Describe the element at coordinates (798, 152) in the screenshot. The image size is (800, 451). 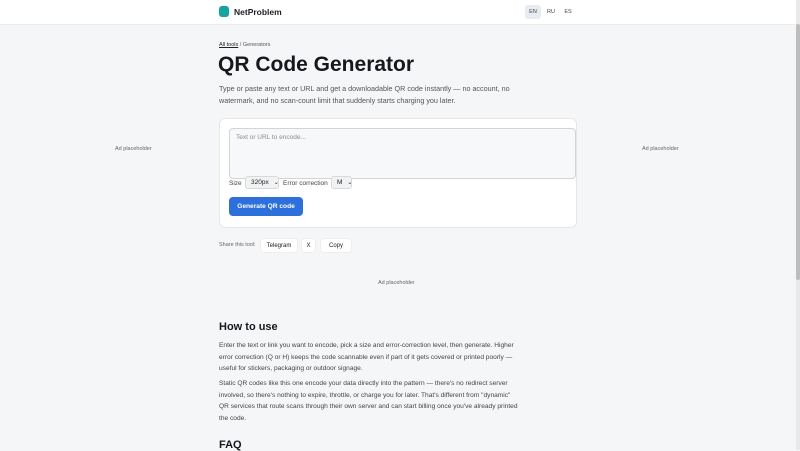
I see `scrollbar-thumb` at that location.